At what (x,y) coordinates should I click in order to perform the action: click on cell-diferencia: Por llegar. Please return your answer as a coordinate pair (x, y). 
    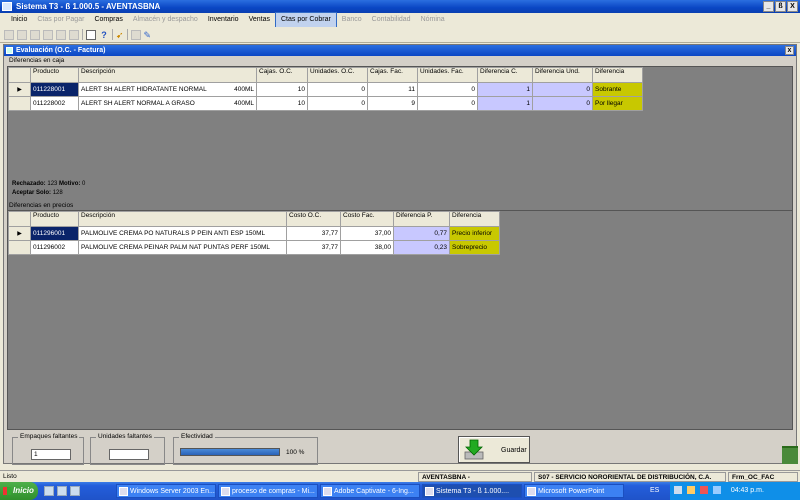
    Looking at the image, I should click on (617, 103).